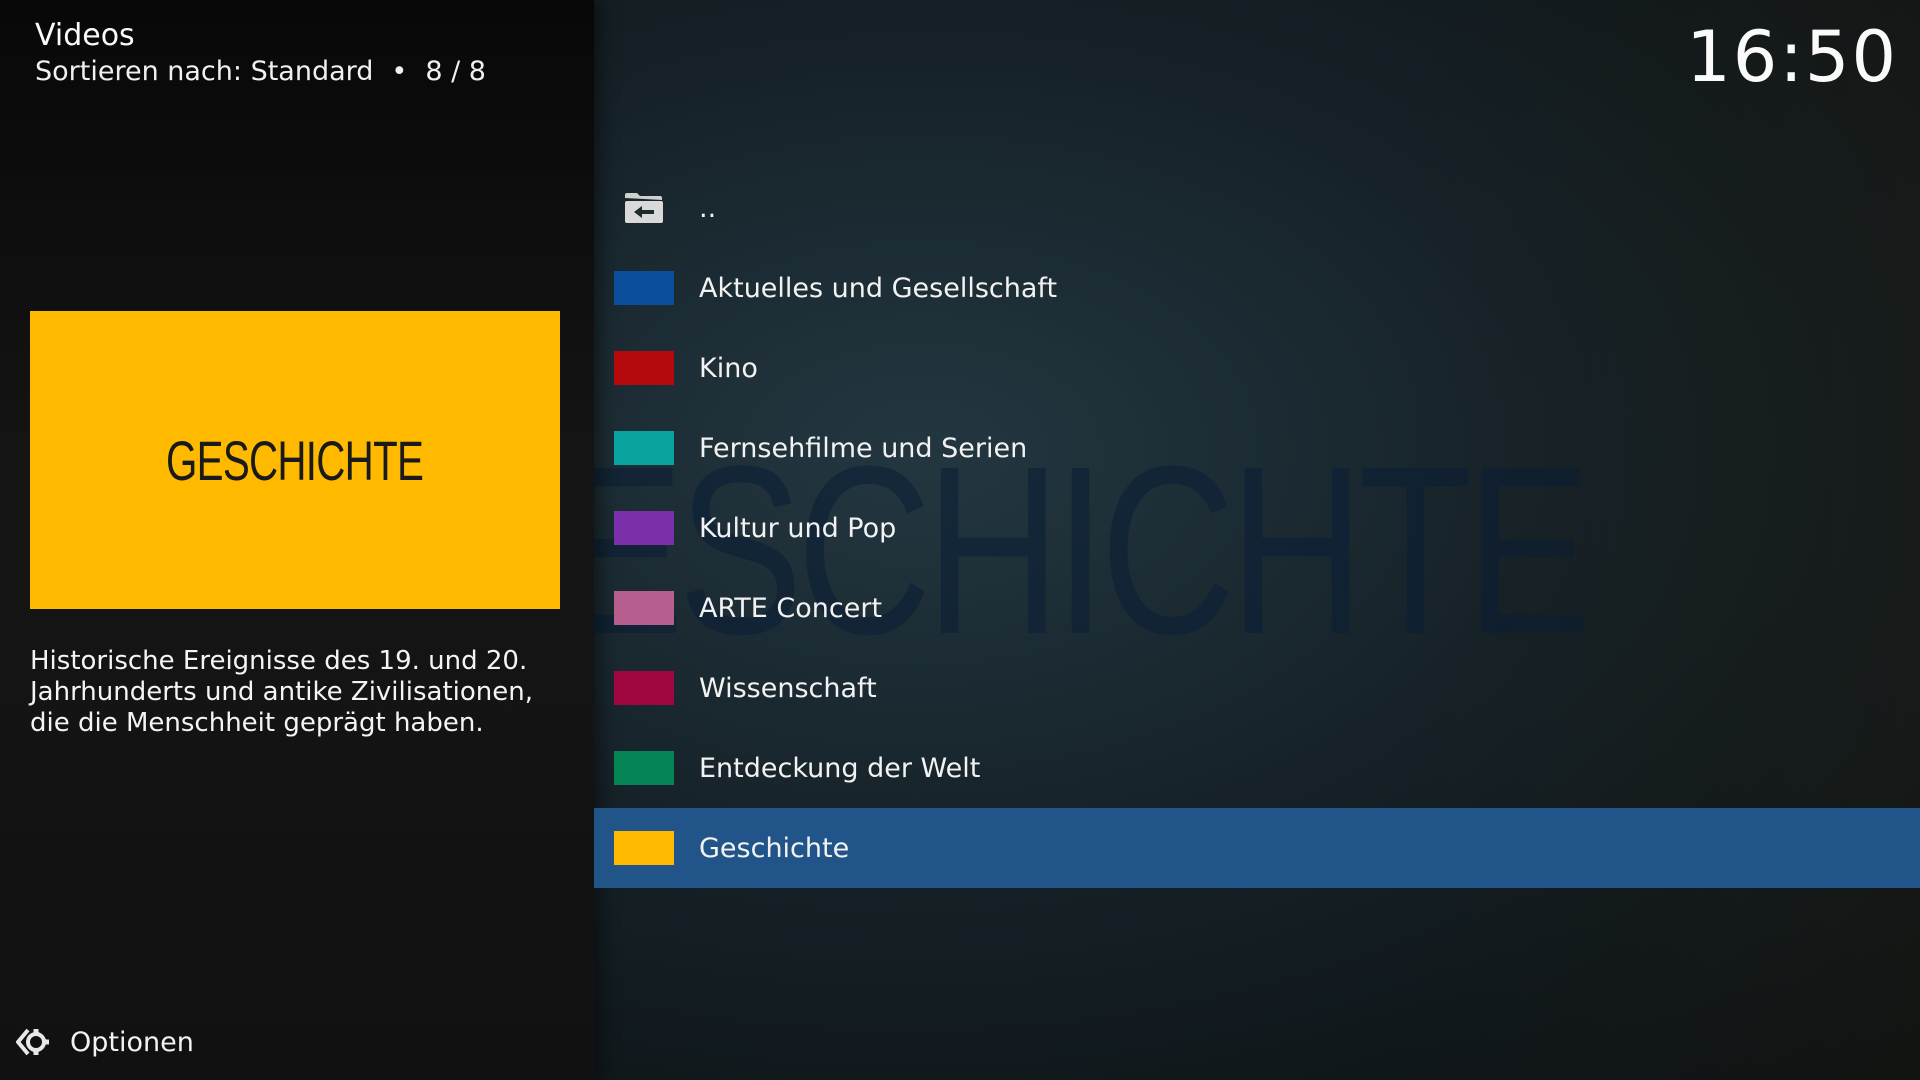  I want to click on options-label: Optionen, so click(132, 1042).